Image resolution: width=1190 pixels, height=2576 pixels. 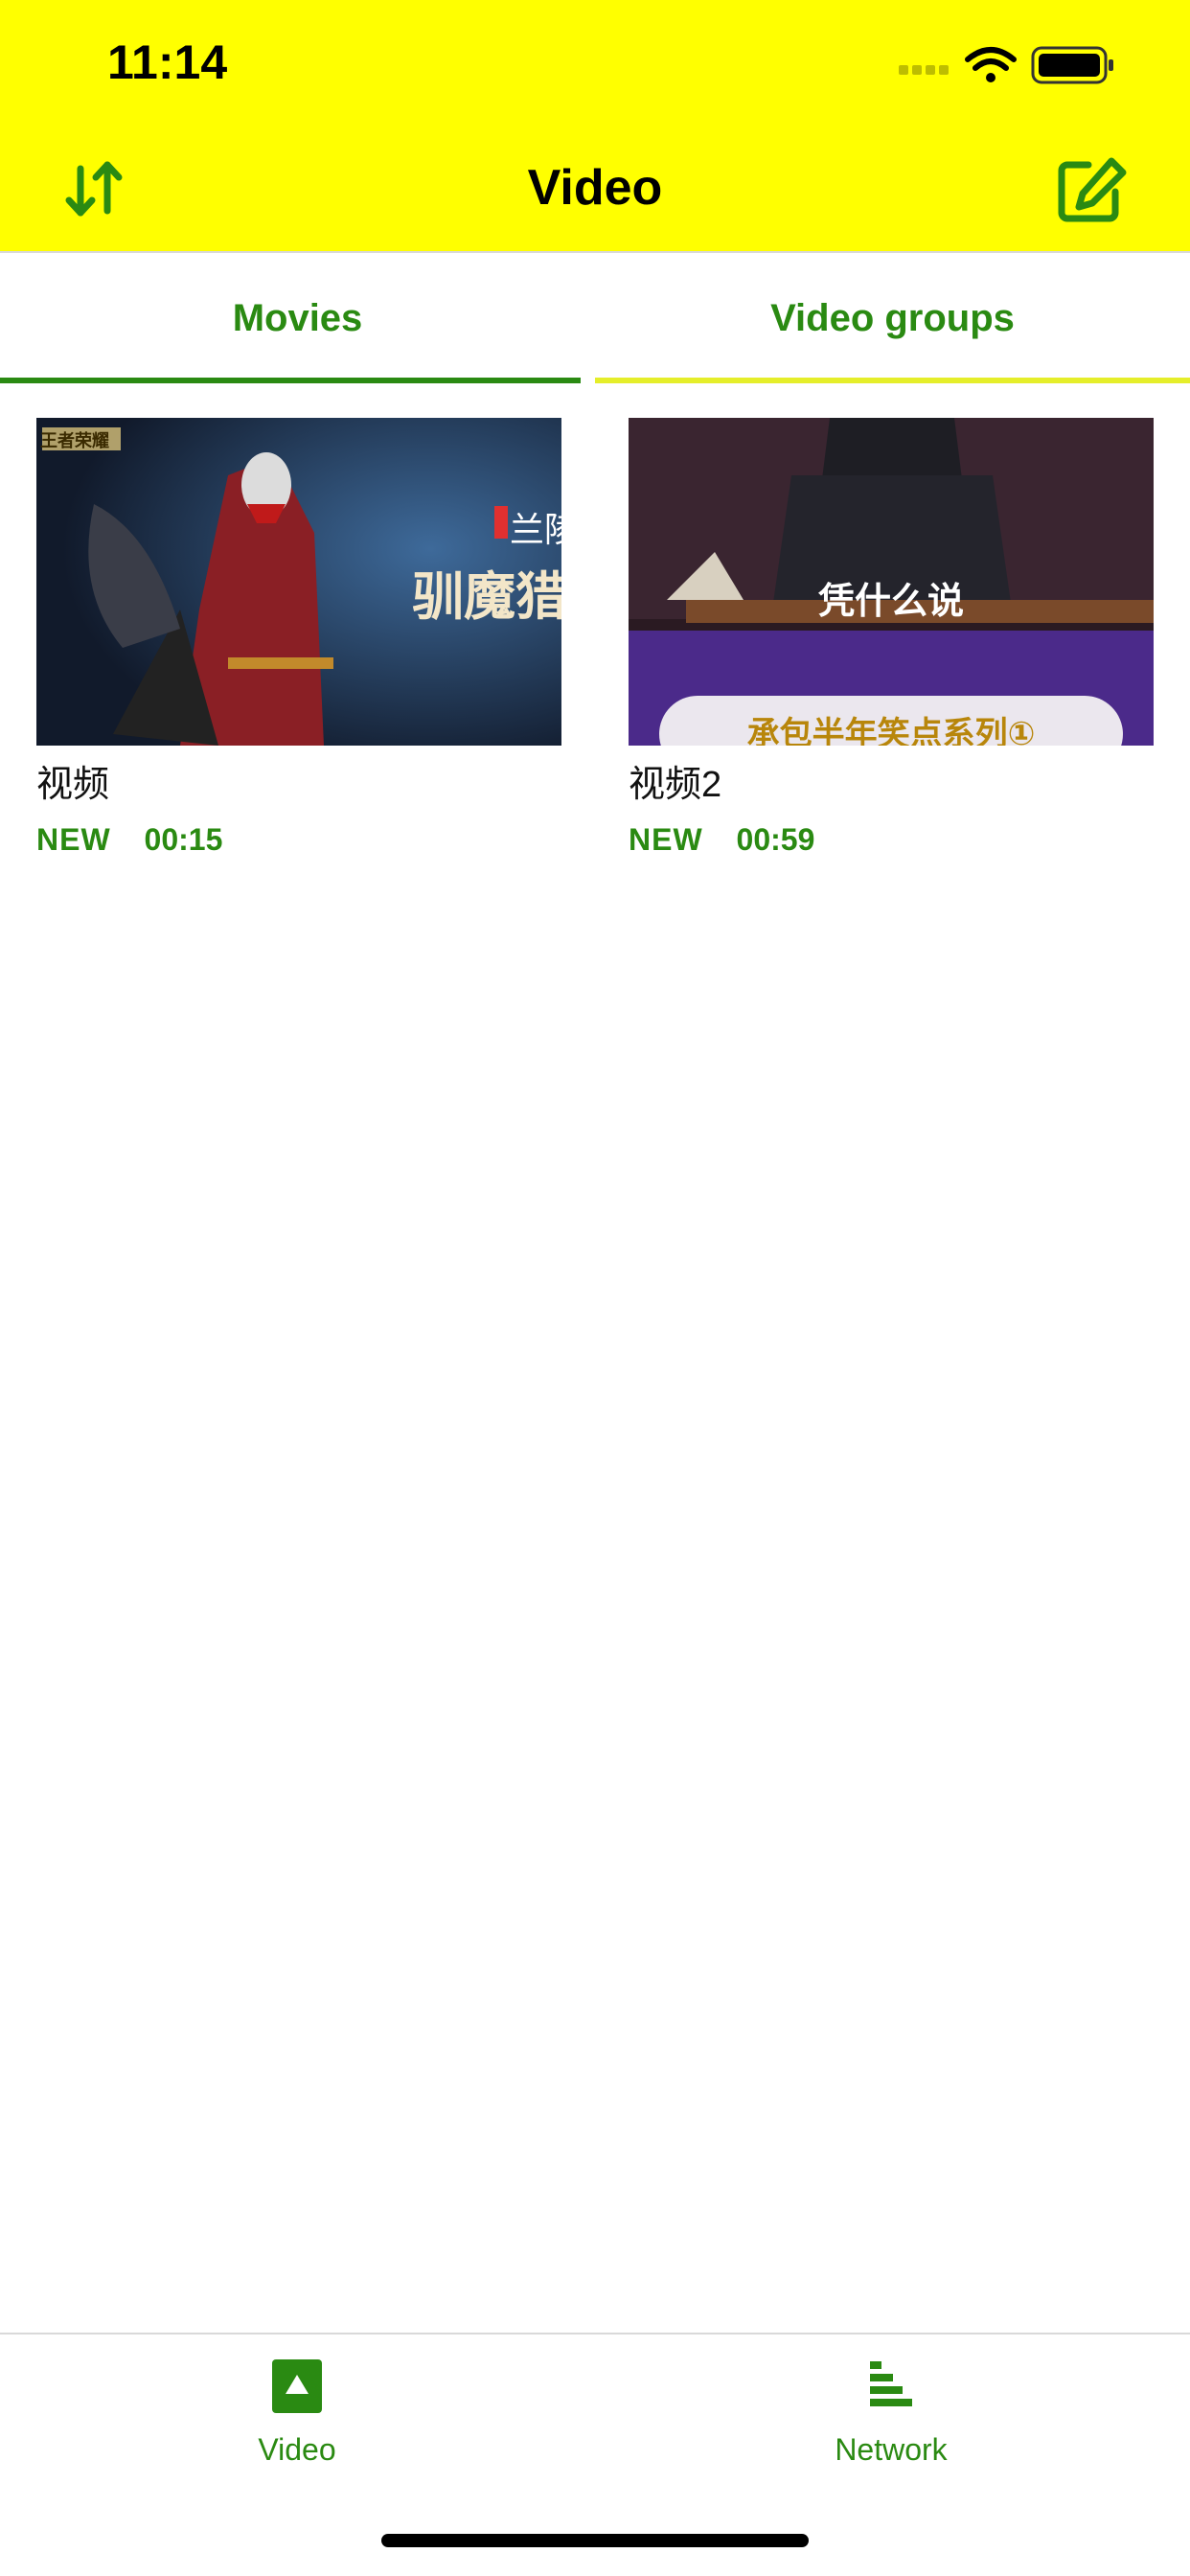 I want to click on video-card: 王者荣耀 兰陵 驯魔猎 视频 NEW 00:15, so click(x=298, y=638).